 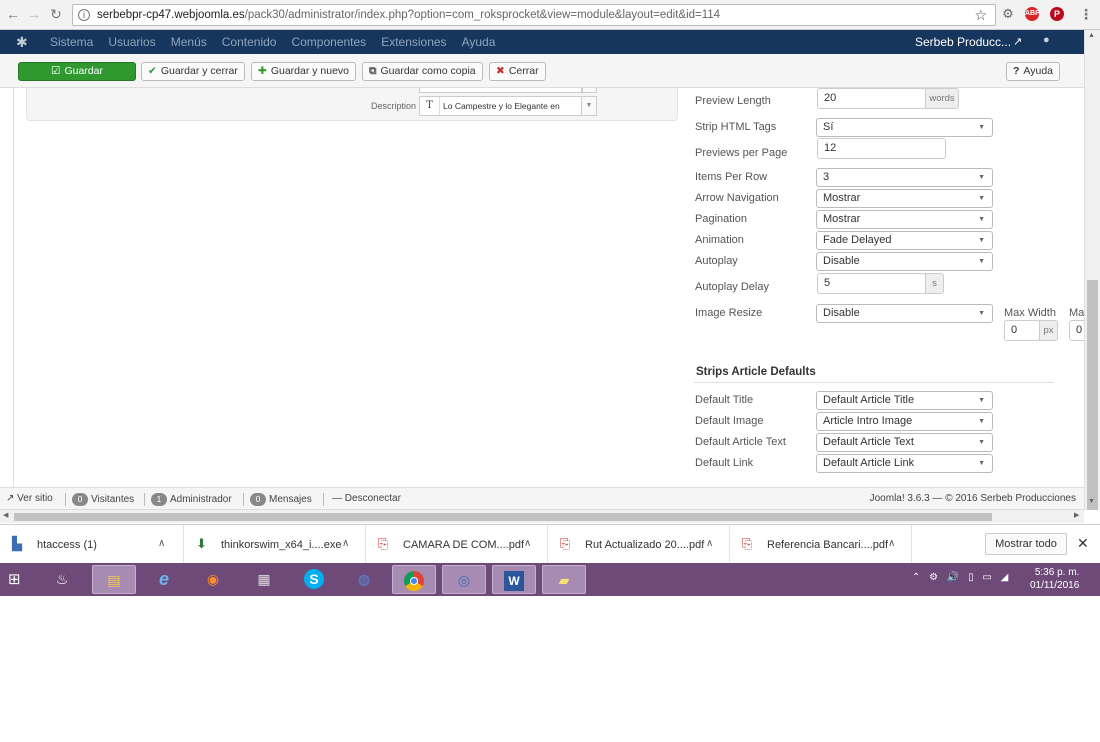 I want to click on animation-select: Fade Delayed ▼, so click(x=904, y=240).